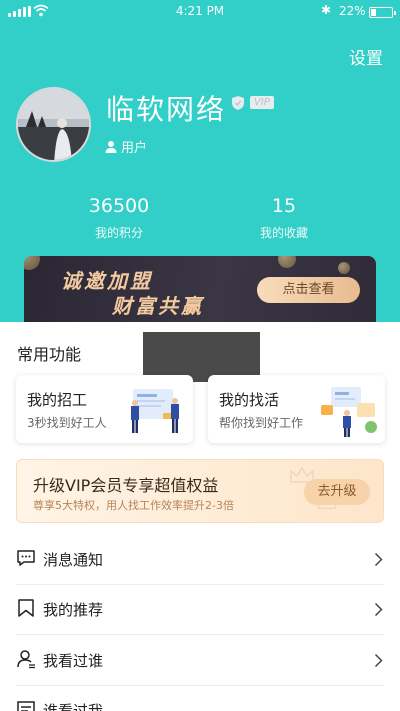 Image resolution: width=400 pixels, height=711 pixels. I want to click on card-title: 我的招工, so click(57, 400).